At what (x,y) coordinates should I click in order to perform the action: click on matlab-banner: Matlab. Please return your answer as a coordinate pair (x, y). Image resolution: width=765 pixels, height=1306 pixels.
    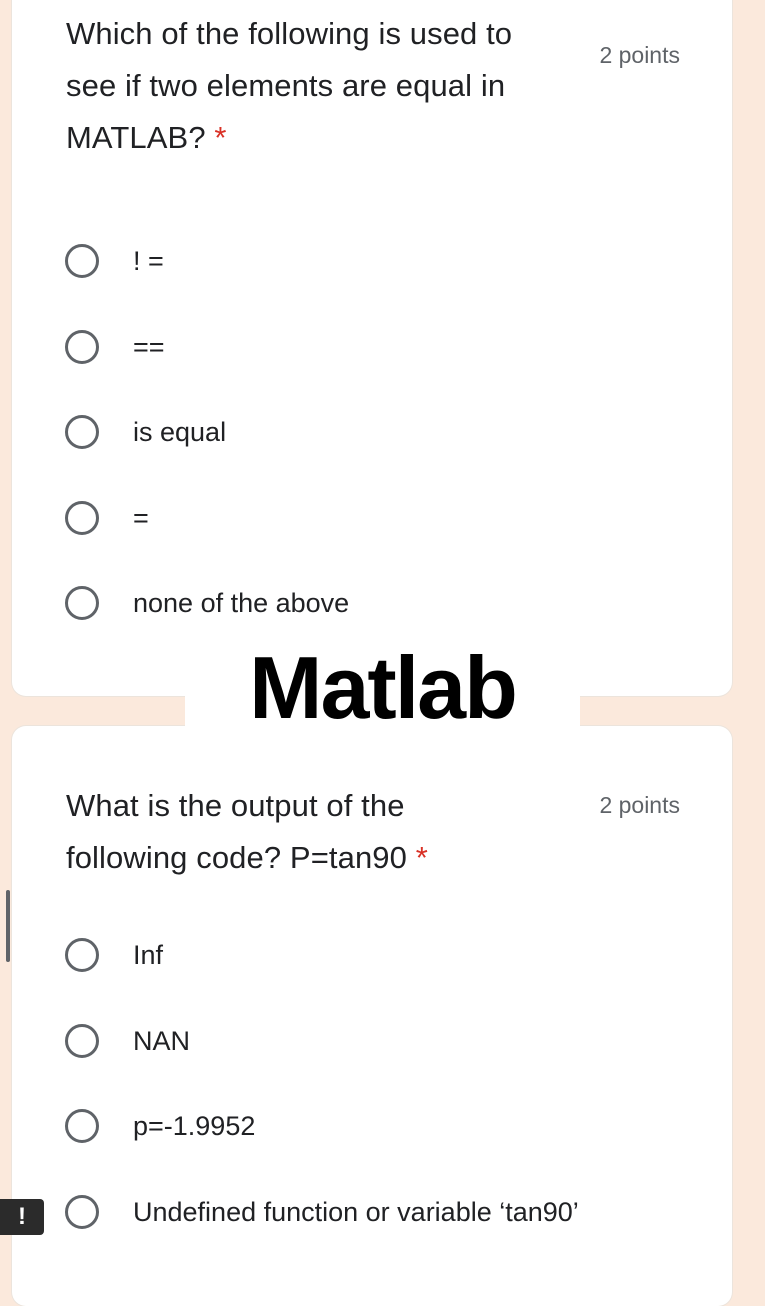
    Looking at the image, I should click on (382, 688).